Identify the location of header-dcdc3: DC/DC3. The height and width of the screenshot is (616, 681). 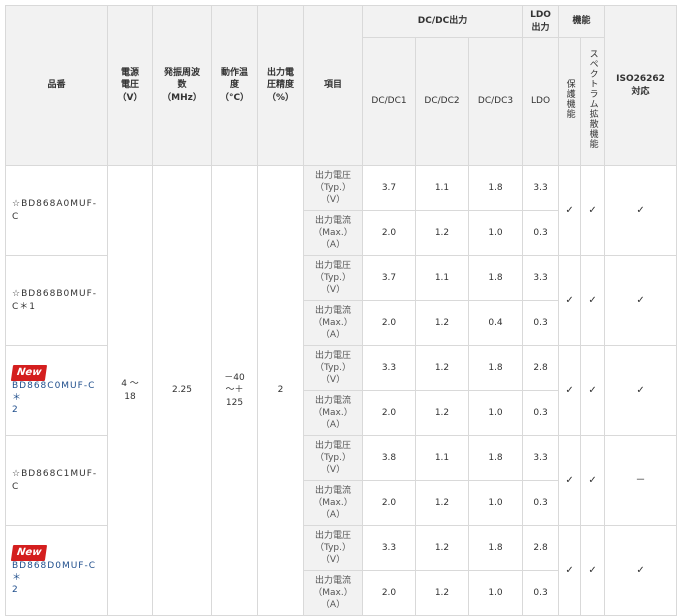
(495, 101).